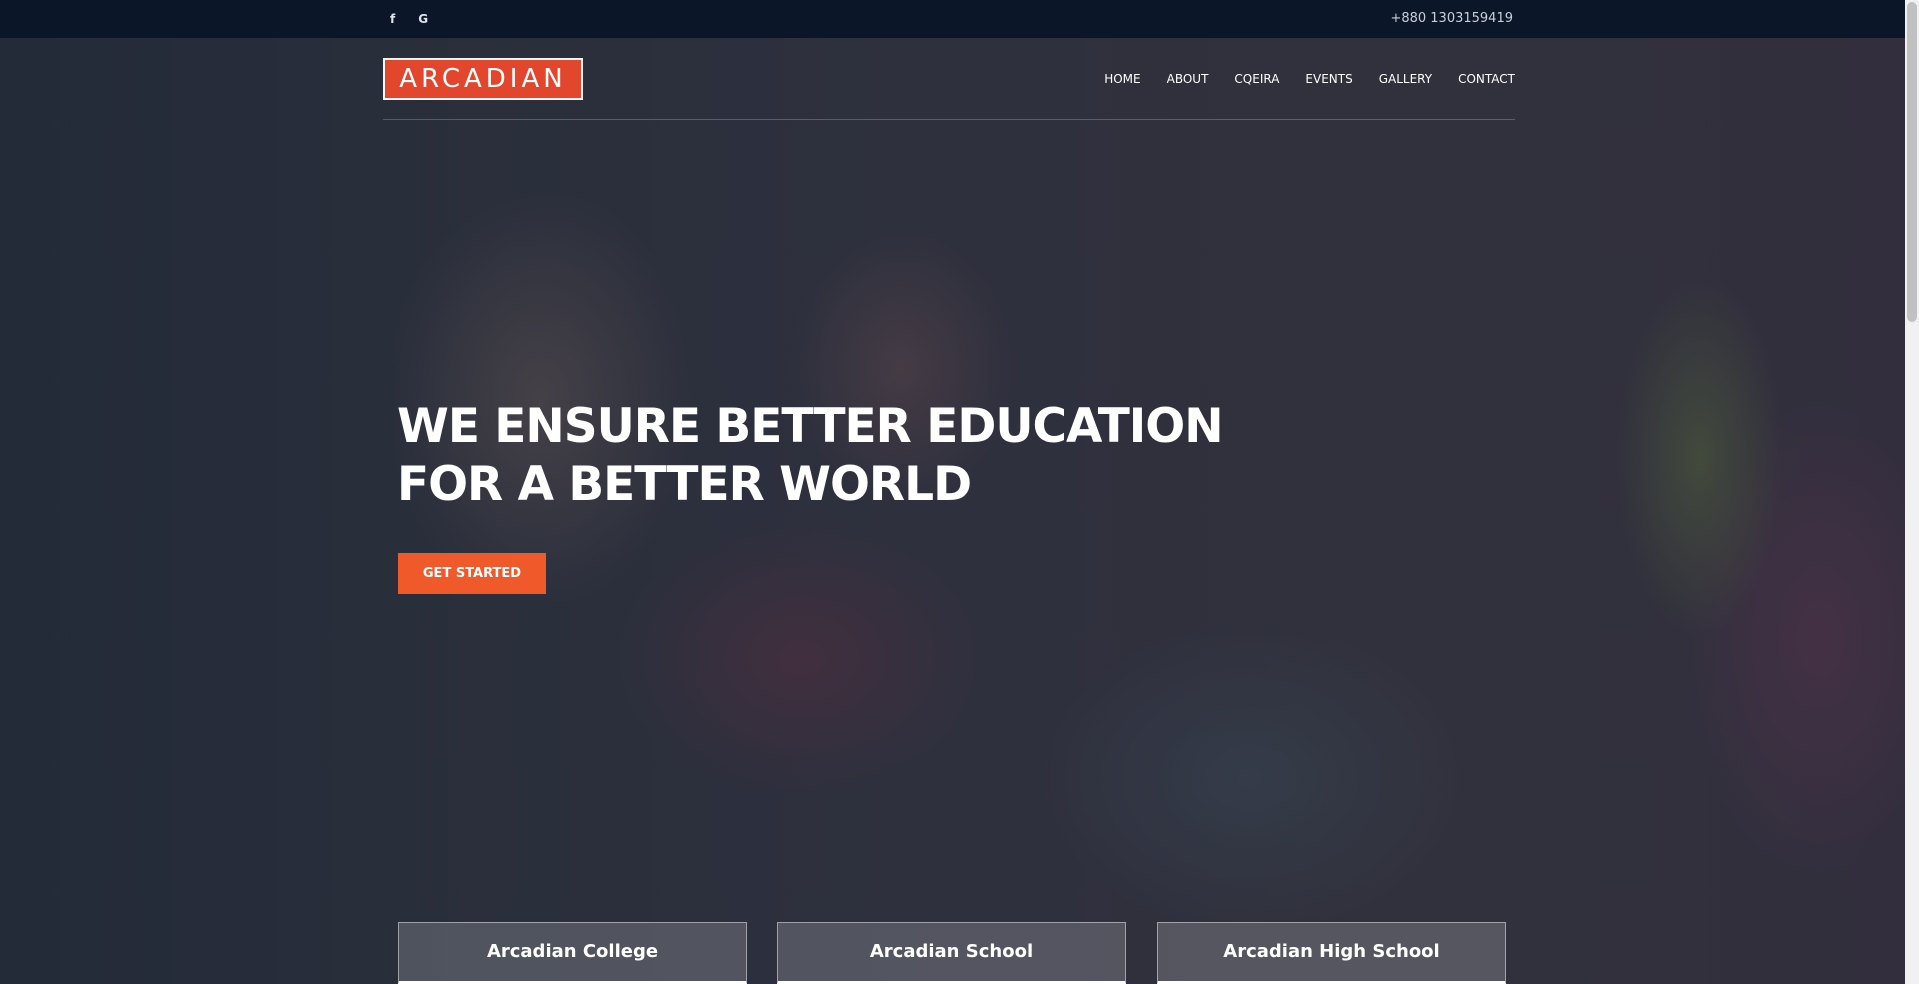  I want to click on card-arcadian-high-school: Arcadian High School, so click(1331, 953).